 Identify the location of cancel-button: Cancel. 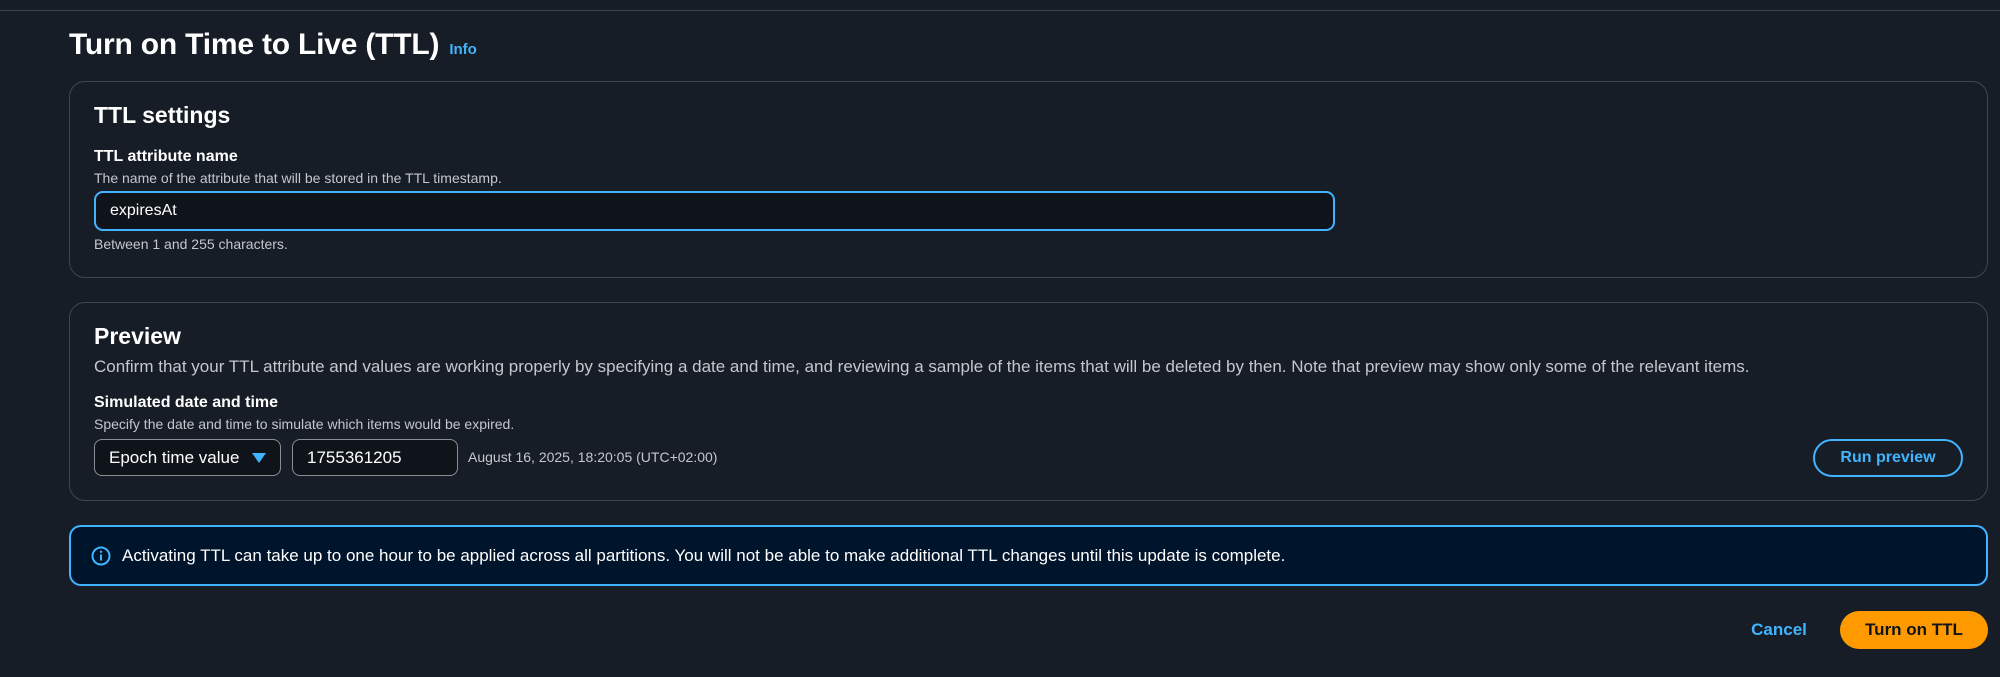
(1779, 630).